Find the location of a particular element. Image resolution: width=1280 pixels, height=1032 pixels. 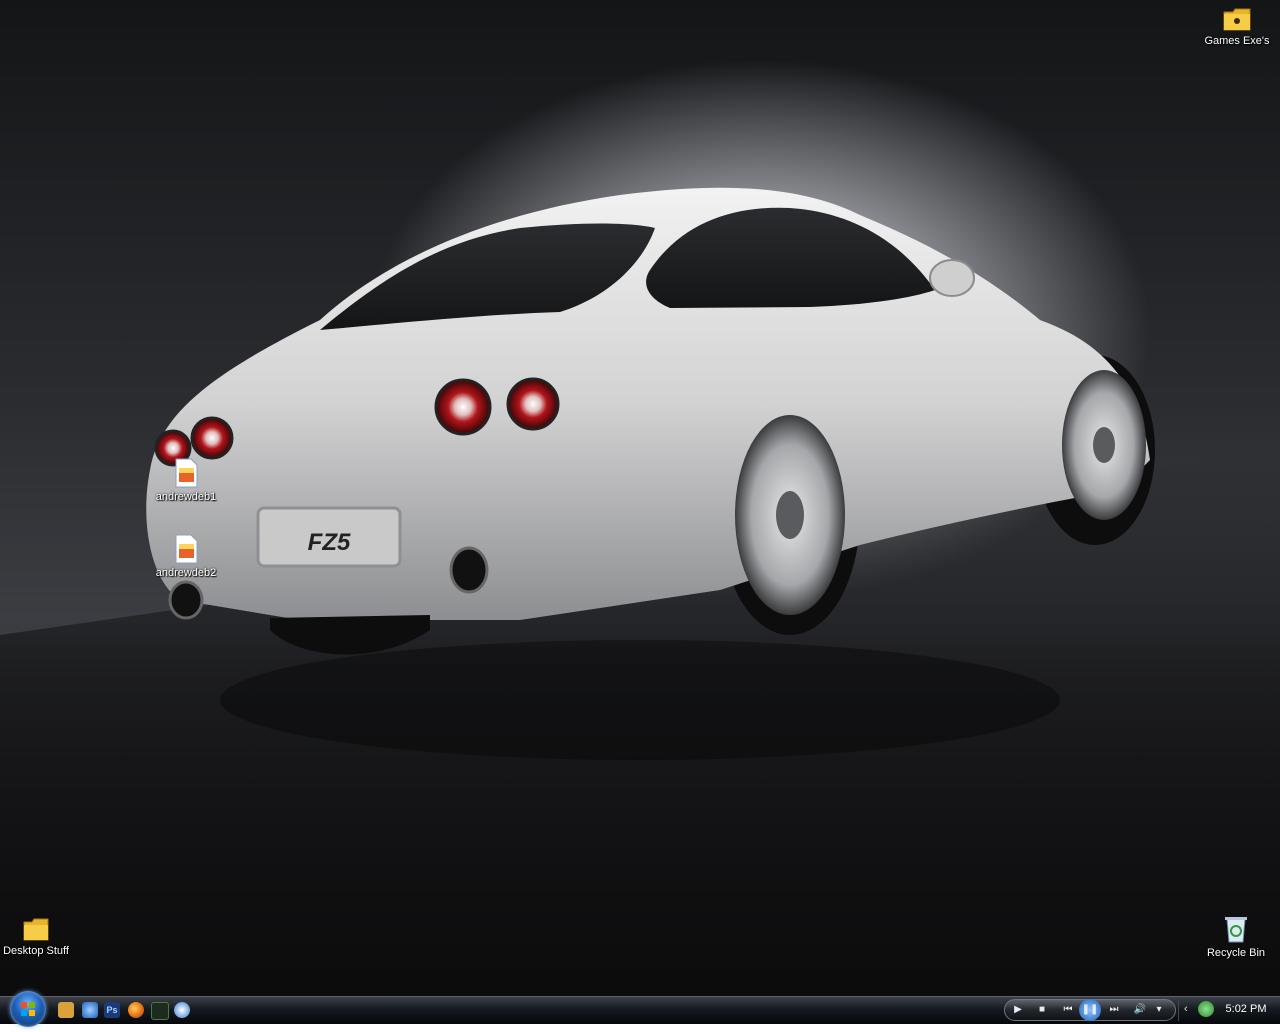

desktop-icon-andrewdeb2: andrewdeb2 is located at coordinates (186, 557).